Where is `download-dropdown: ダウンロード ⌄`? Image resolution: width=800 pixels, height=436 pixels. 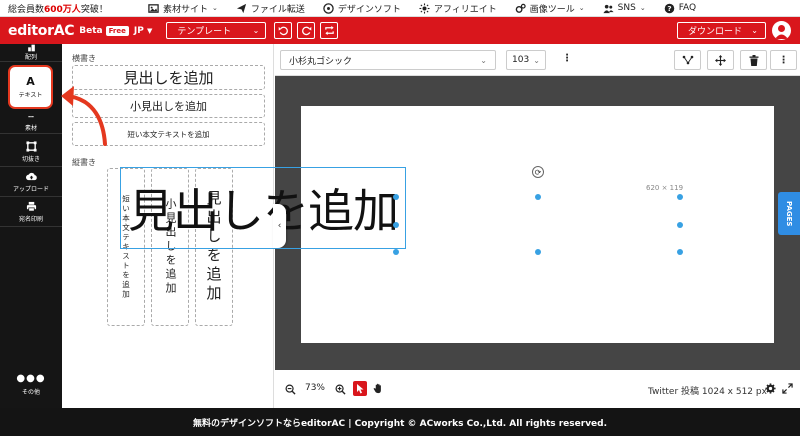 download-dropdown: ダウンロード ⌄ is located at coordinates (721, 30).